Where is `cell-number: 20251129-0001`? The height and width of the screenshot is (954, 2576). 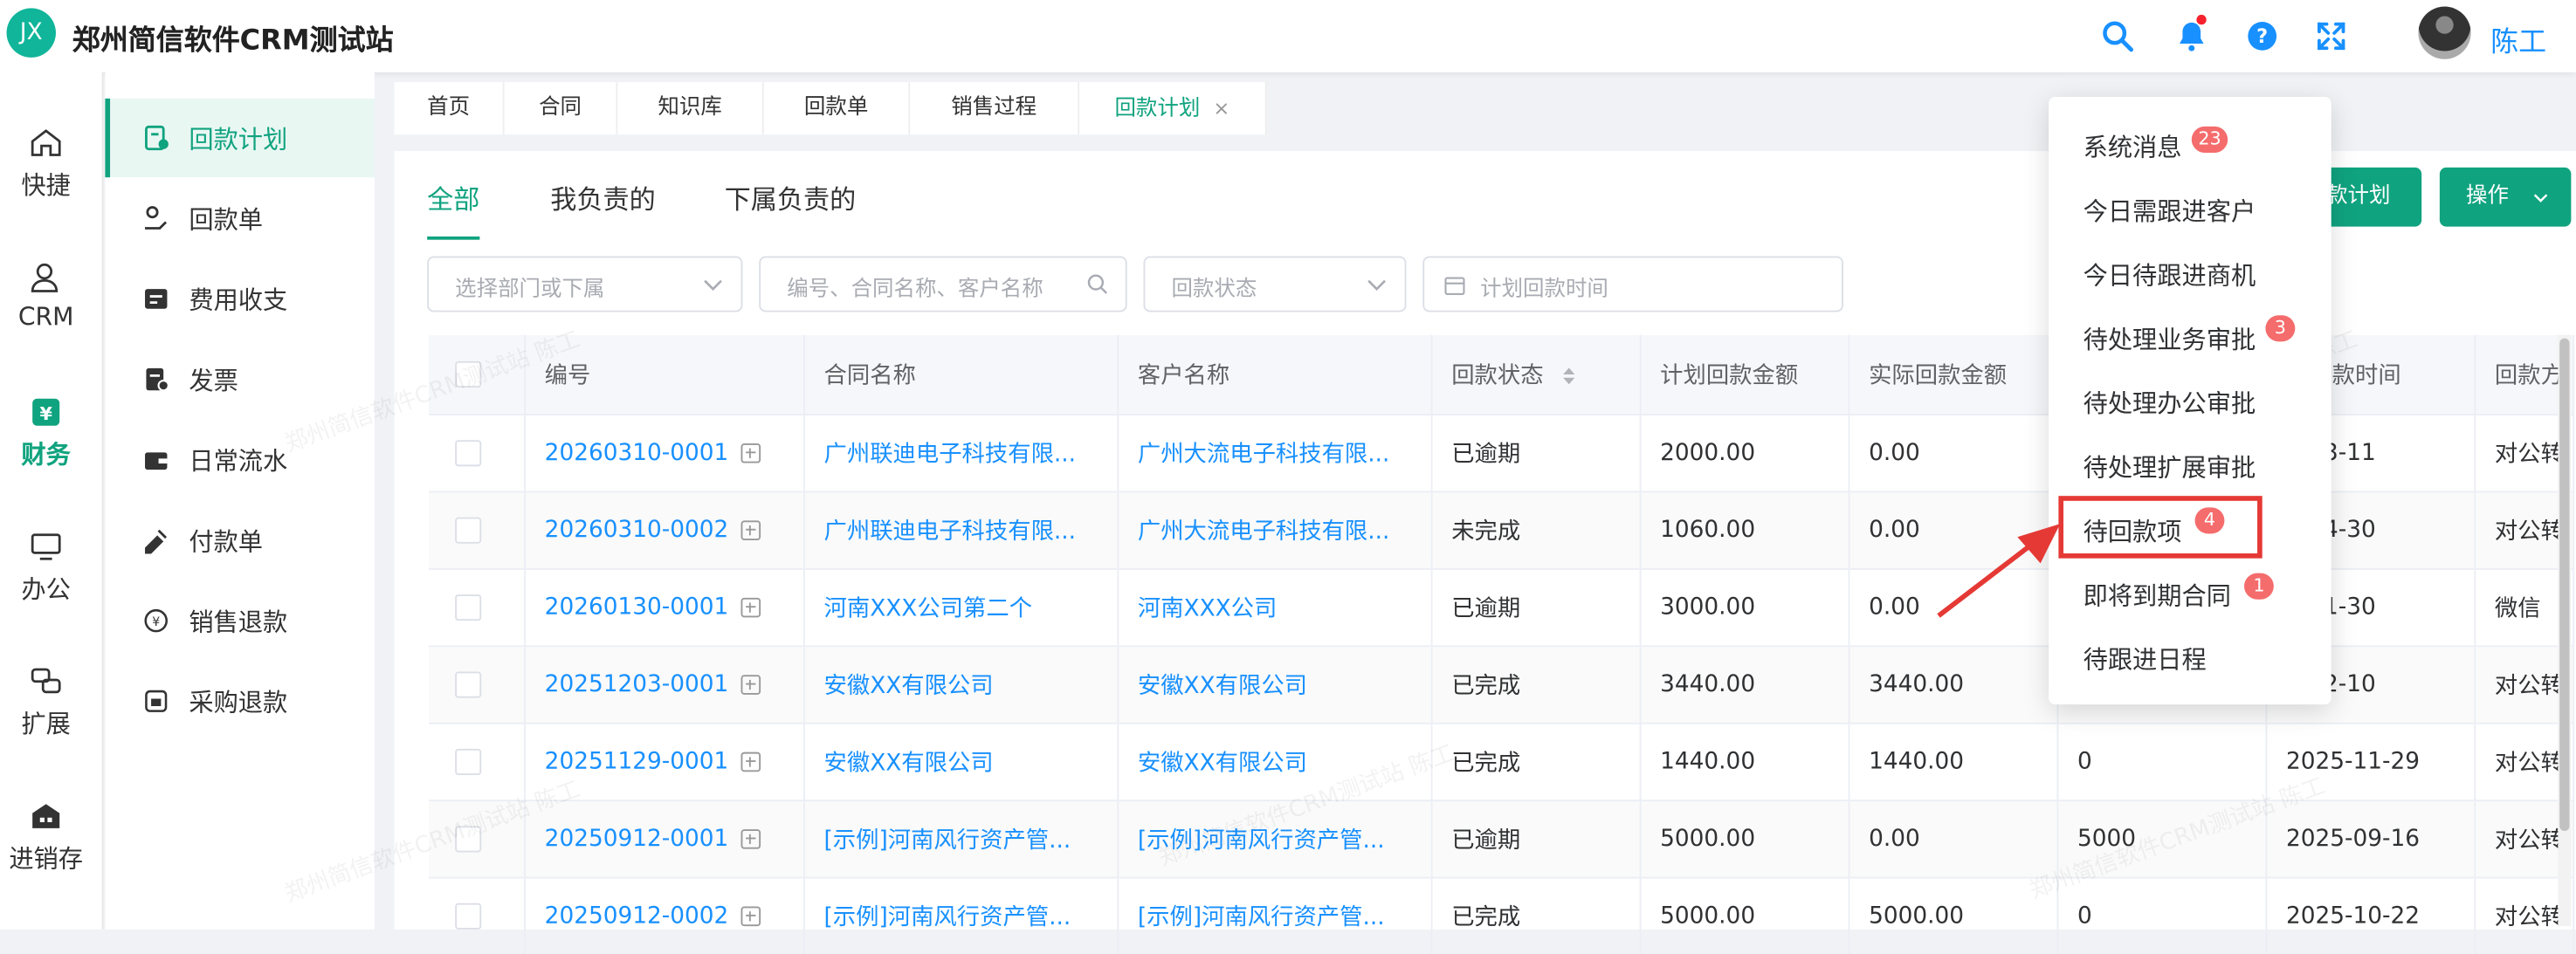
cell-number: 20251129-0001 is located at coordinates (664, 761).